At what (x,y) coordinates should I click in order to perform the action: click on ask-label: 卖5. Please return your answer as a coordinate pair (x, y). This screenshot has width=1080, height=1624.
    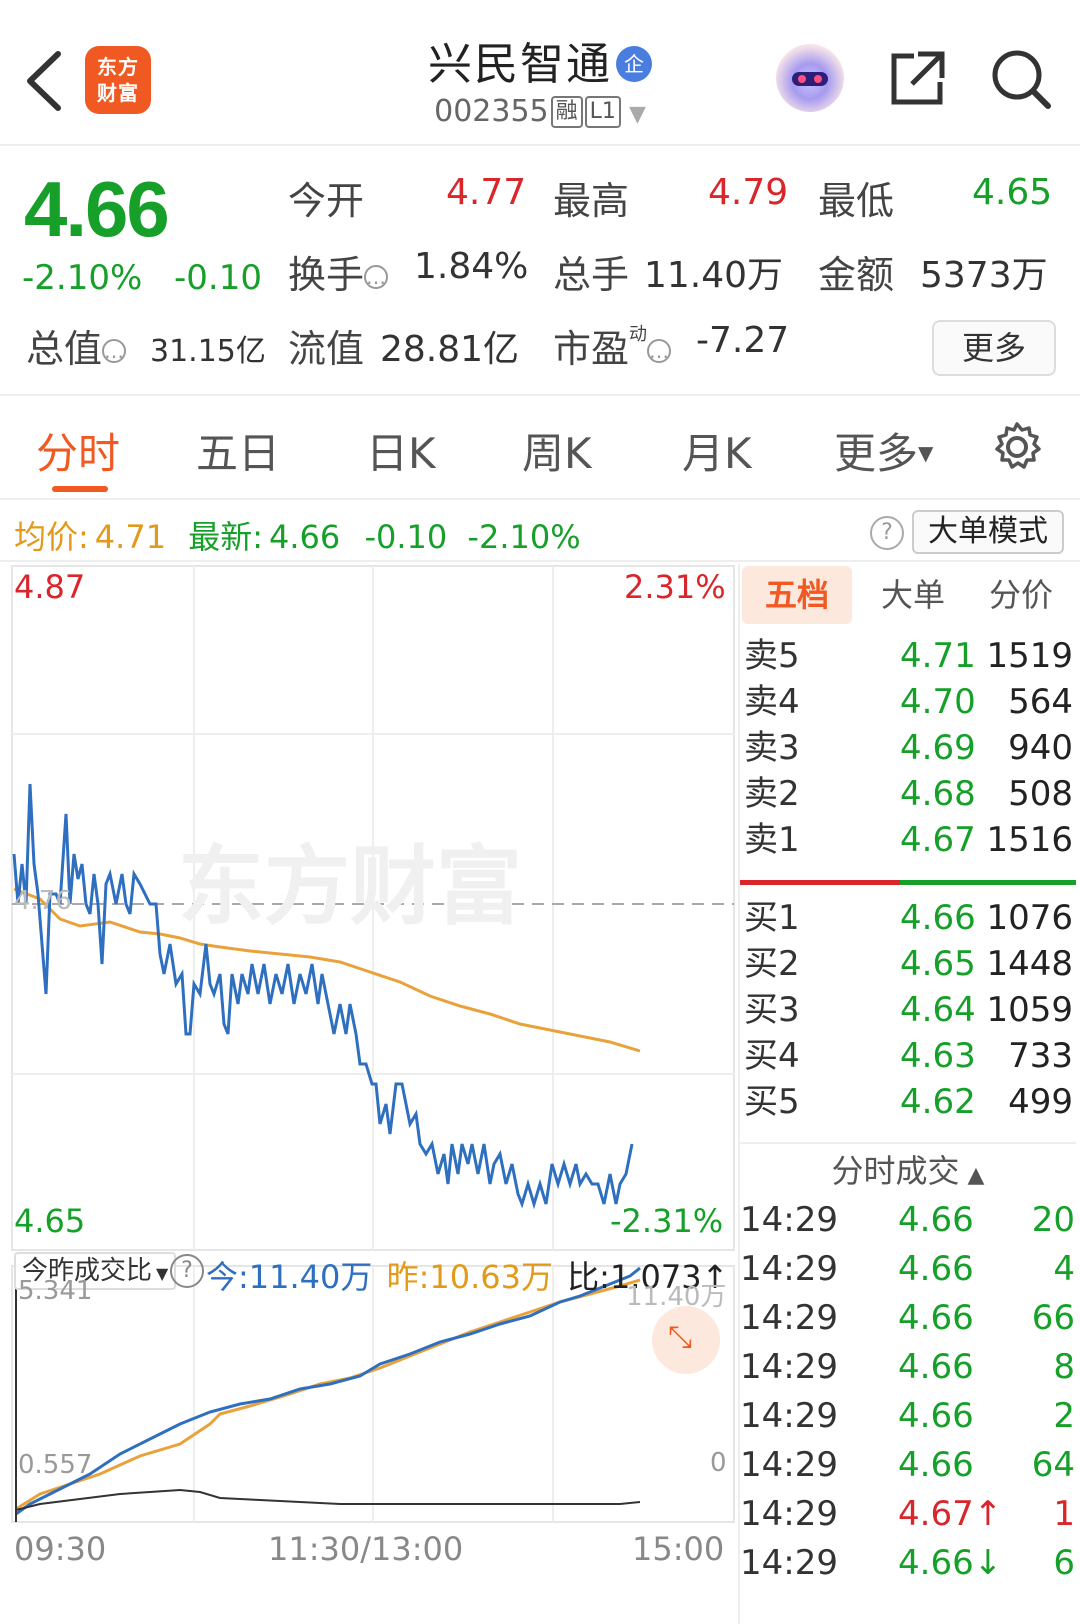
    Looking at the image, I should click on (772, 656).